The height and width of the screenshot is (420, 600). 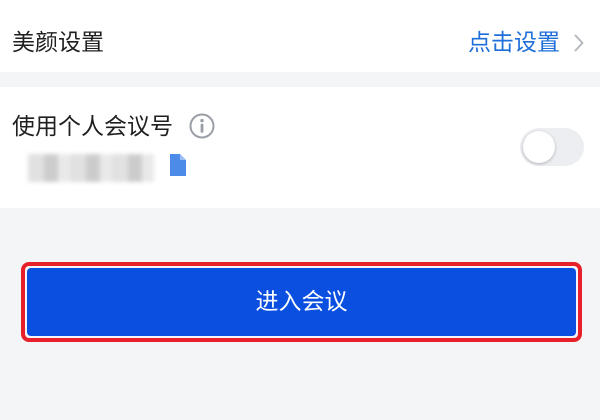 I want to click on beauty-settings-action-label: 点击设置, so click(x=514, y=43).